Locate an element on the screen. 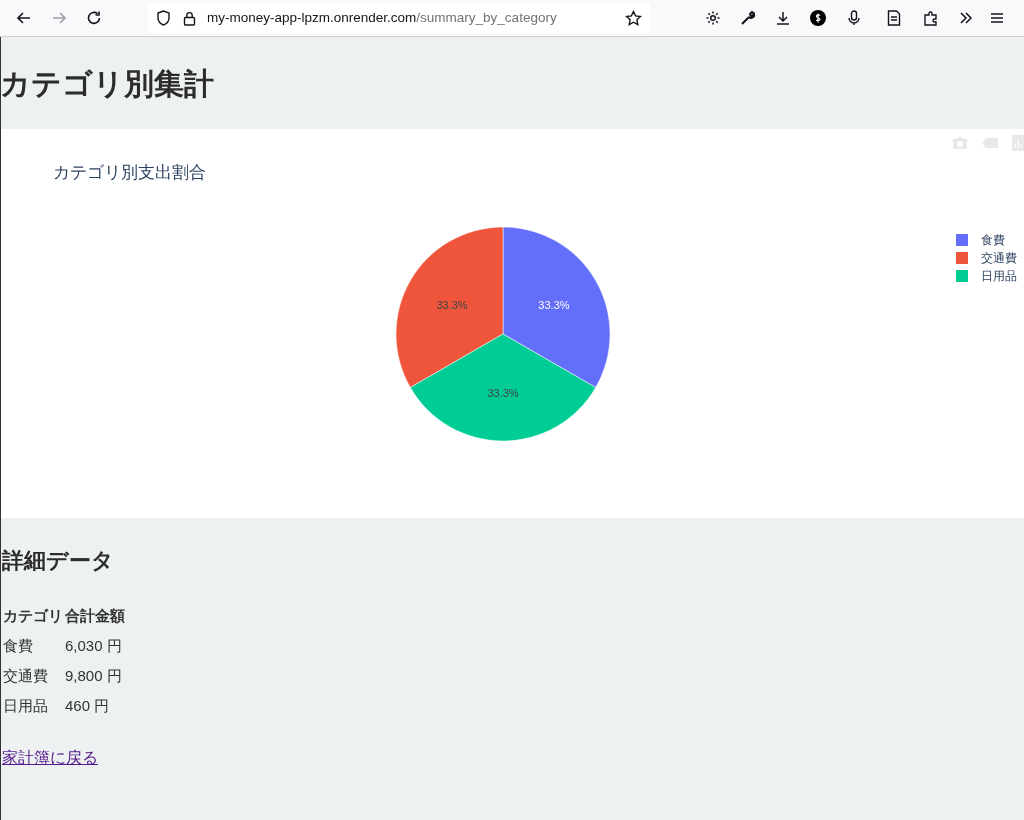 The image size is (1024, 820). reader-icon is located at coordinates (894, 18).